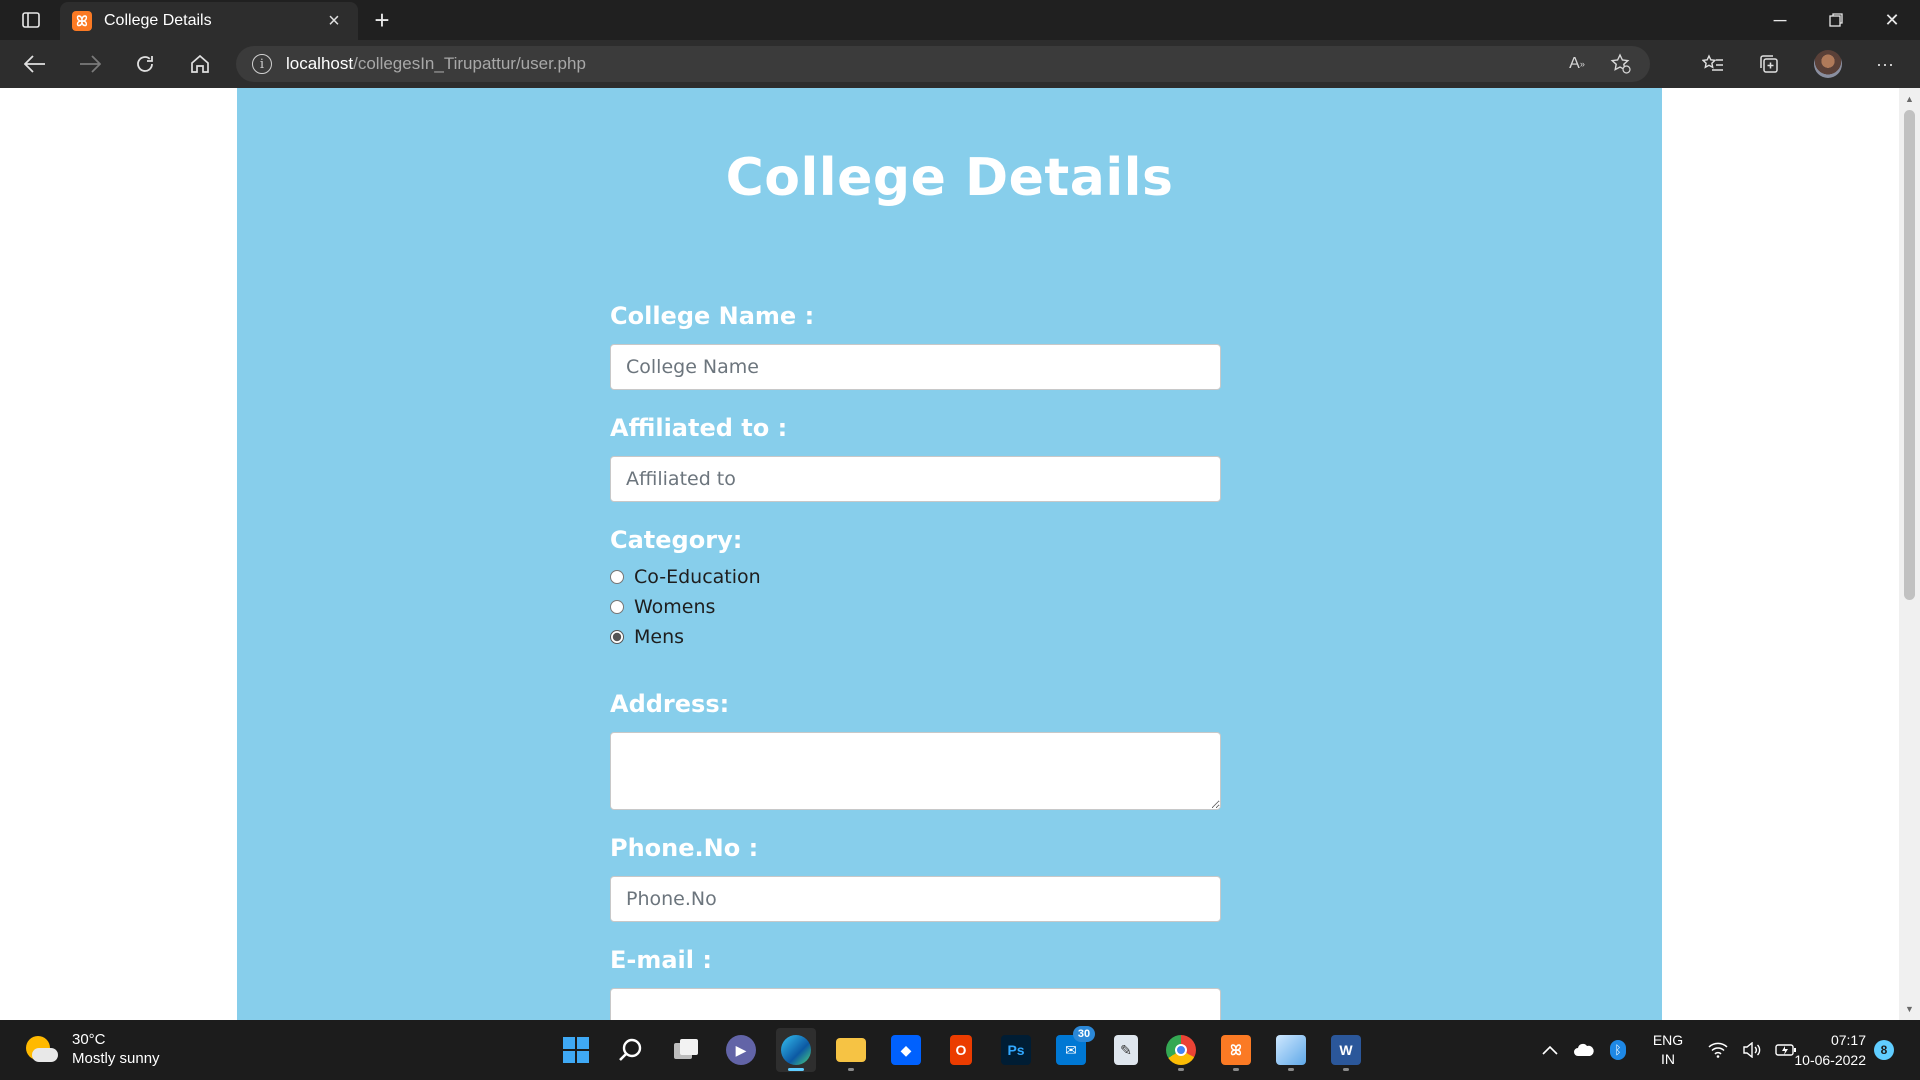 The width and height of the screenshot is (1920, 1080). Describe the element at coordinates (1618, 1050) in the screenshot. I see `bluetooth-icon: ᛒ` at that location.